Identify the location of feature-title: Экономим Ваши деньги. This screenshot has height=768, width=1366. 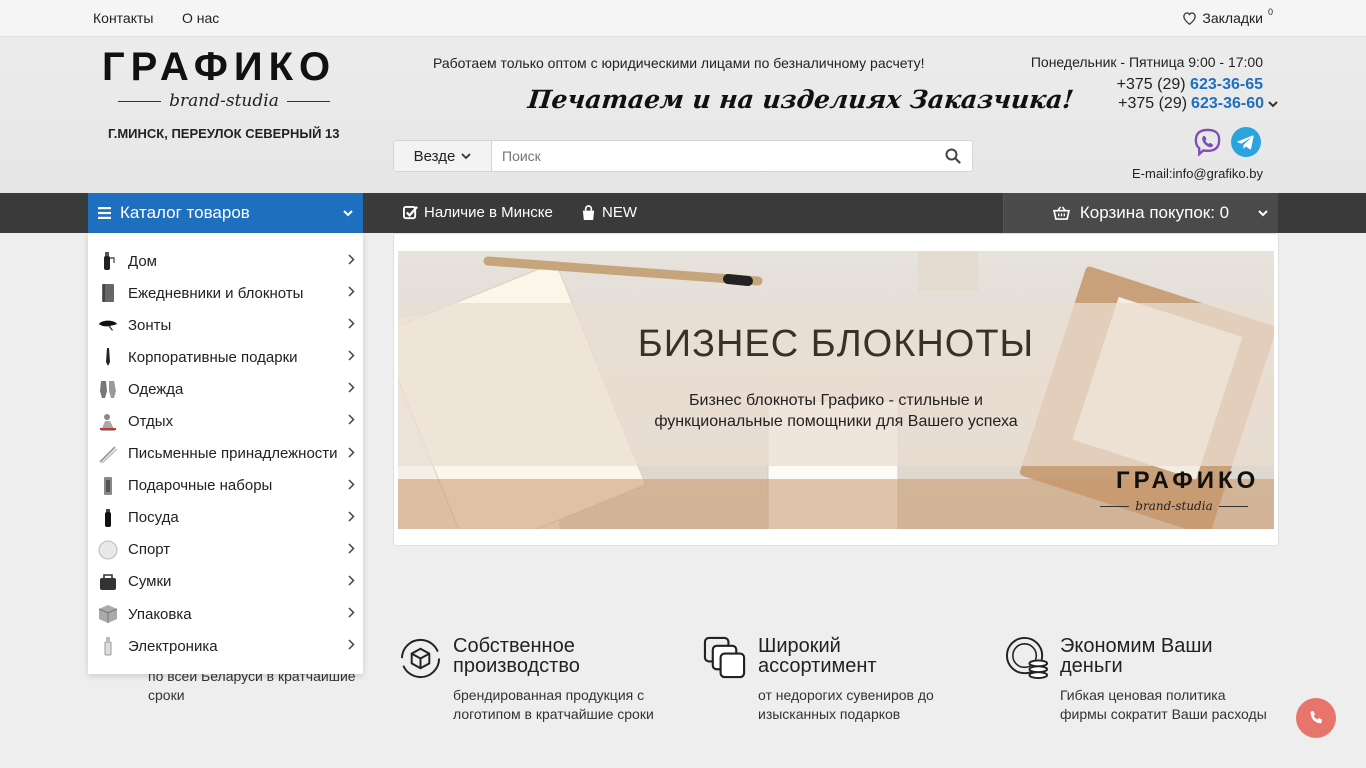
(1136, 656).